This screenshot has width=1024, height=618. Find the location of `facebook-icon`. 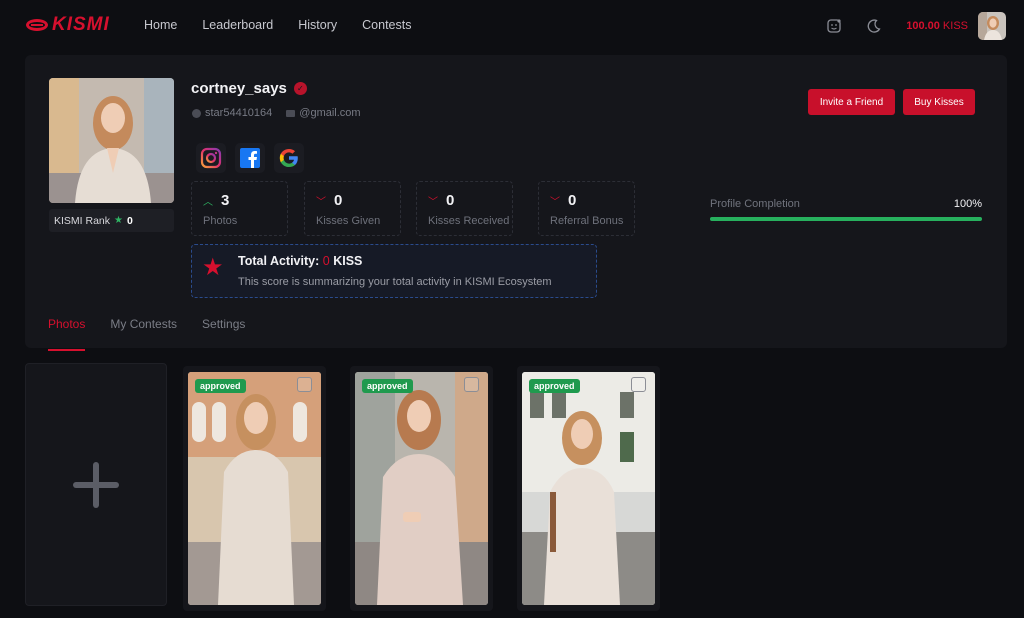

facebook-icon is located at coordinates (250, 158).